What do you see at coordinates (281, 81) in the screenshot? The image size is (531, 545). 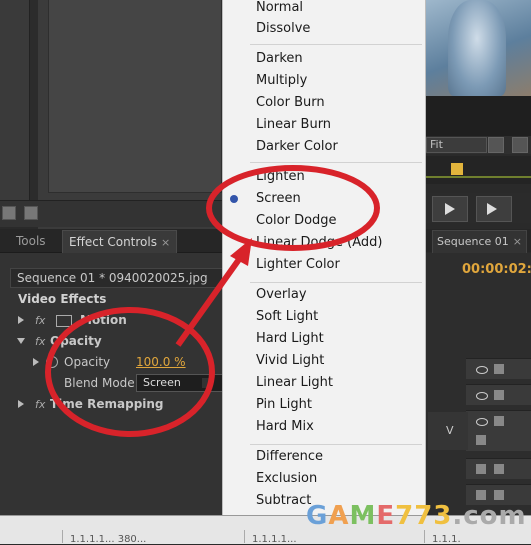 I see `menu-item-multiply: Multiply` at bounding box center [281, 81].